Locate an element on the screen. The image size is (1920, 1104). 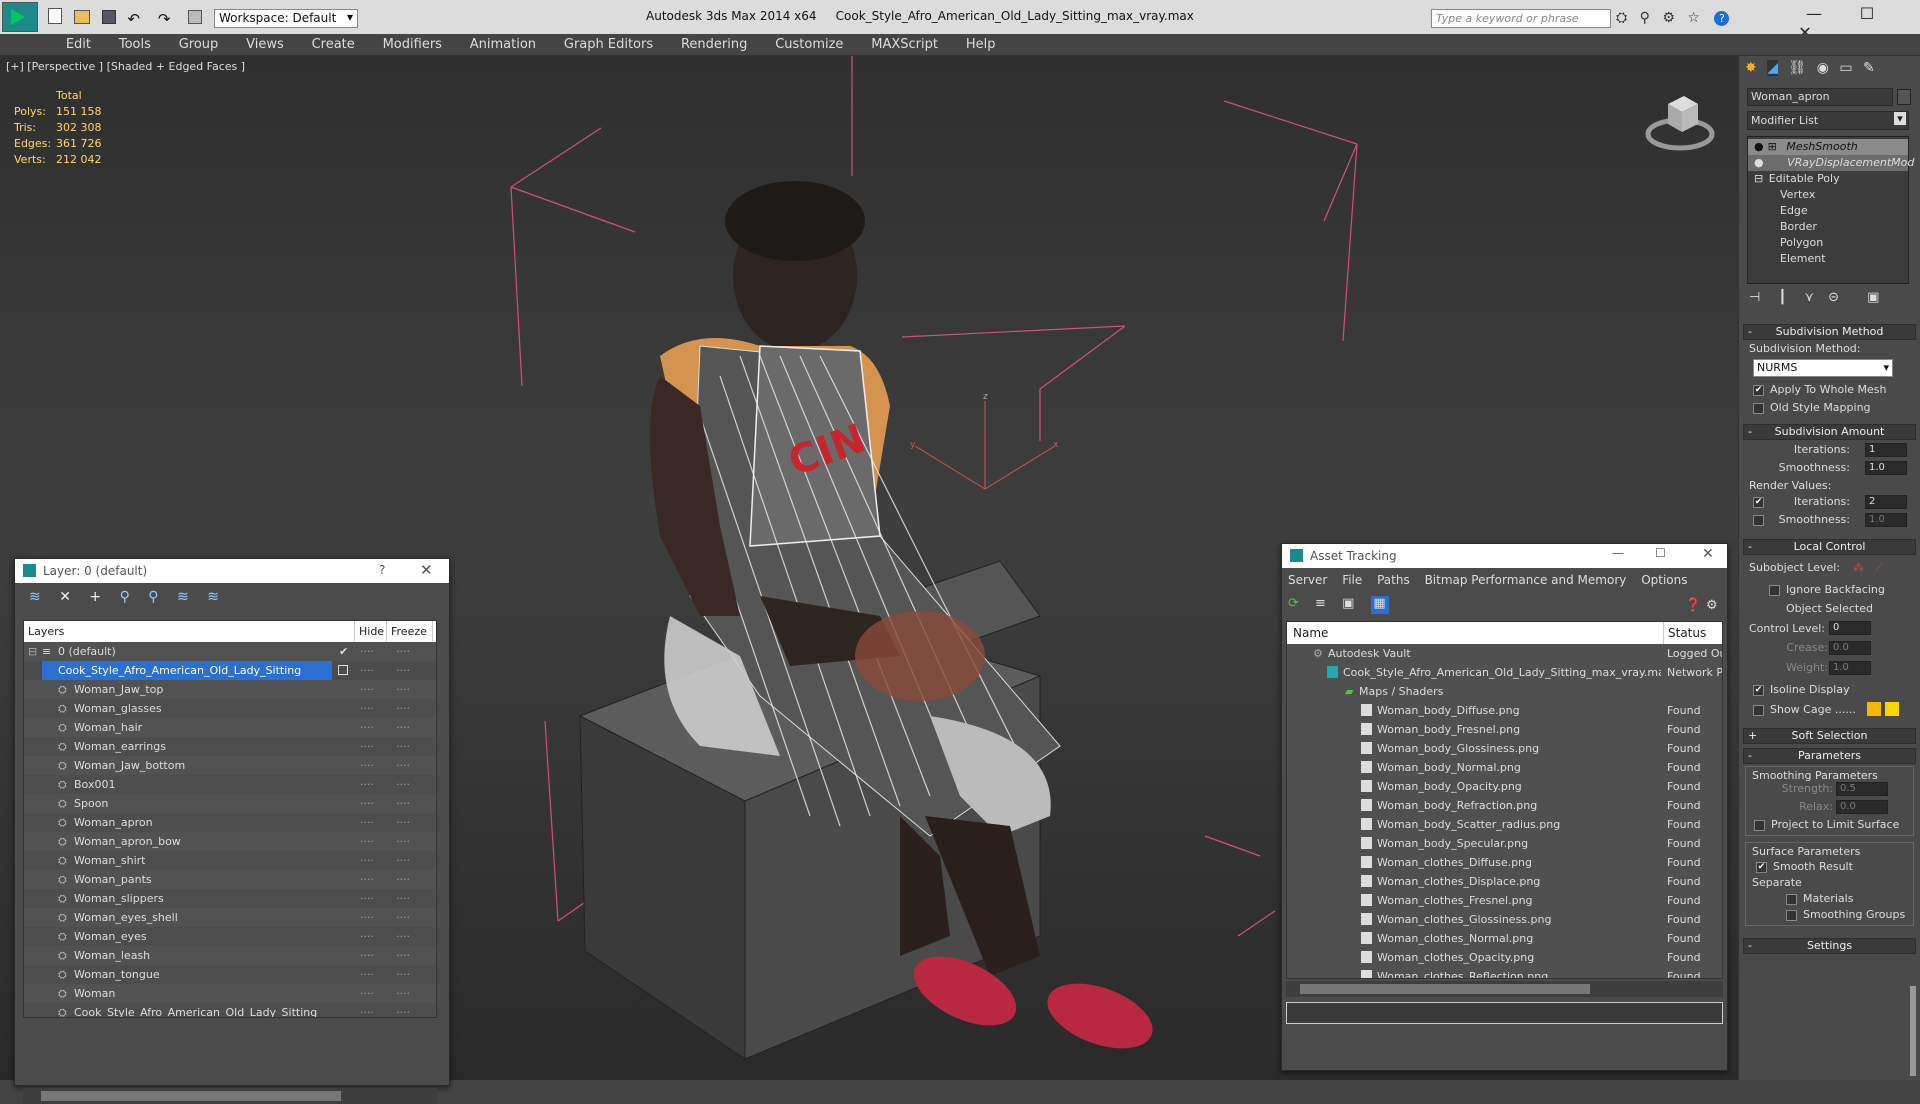
smoothing-groups-checkbox is located at coordinates (1791, 915).